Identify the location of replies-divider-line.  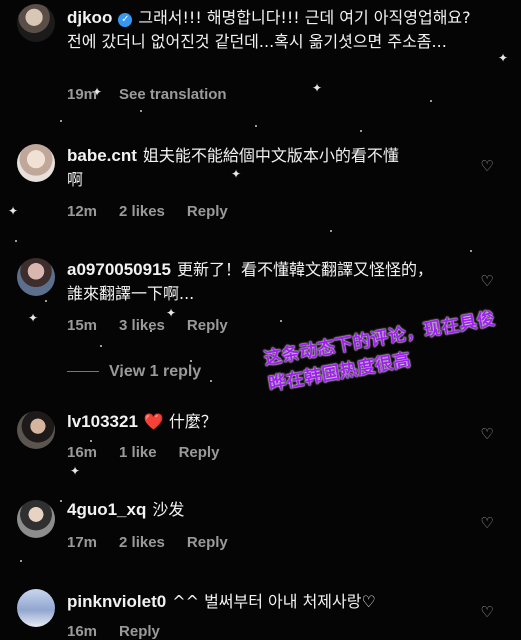
(83, 372).